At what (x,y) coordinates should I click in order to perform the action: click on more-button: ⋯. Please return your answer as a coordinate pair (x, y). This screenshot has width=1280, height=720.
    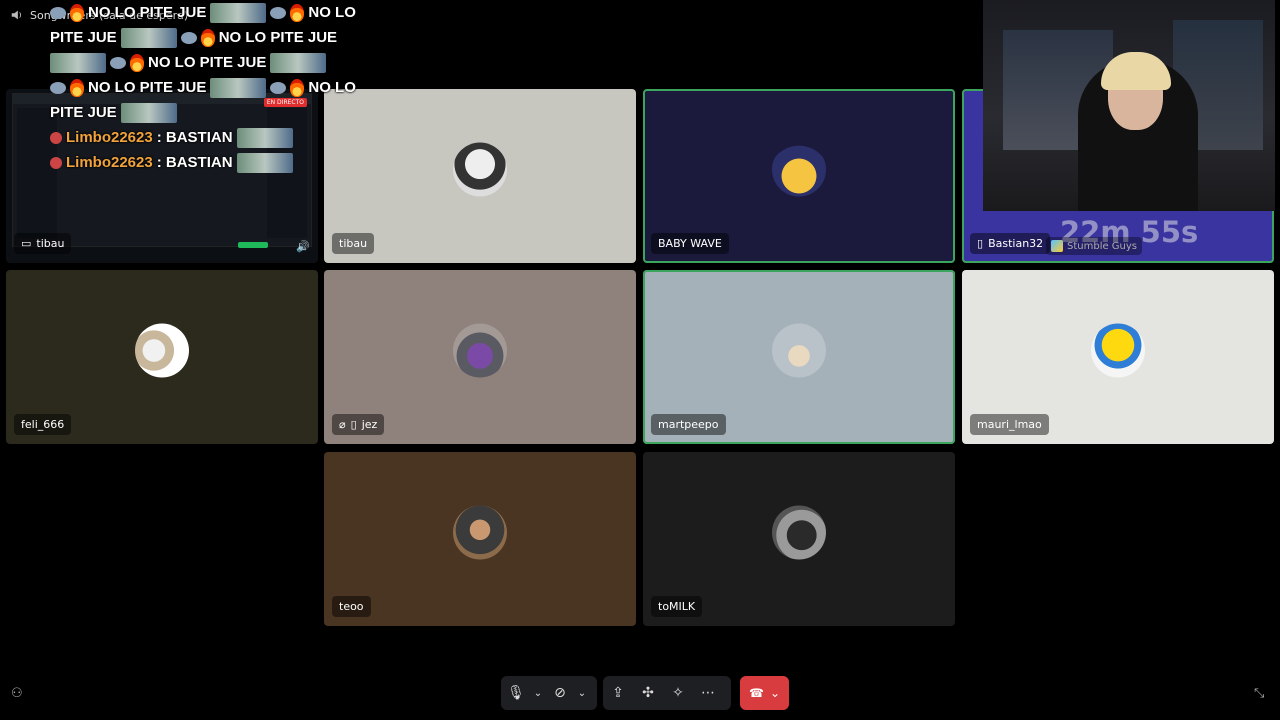
    Looking at the image, I should click on (708, 693).